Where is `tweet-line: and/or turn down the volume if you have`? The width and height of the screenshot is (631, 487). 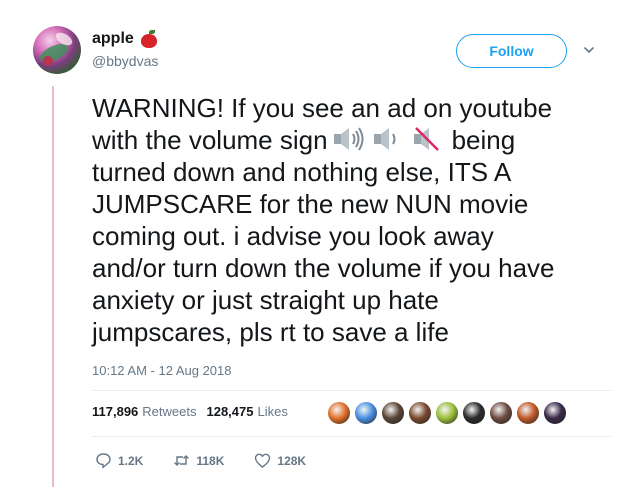 tweet-line: and/or turn down the volume if you have is located at coordinates (323, 268).